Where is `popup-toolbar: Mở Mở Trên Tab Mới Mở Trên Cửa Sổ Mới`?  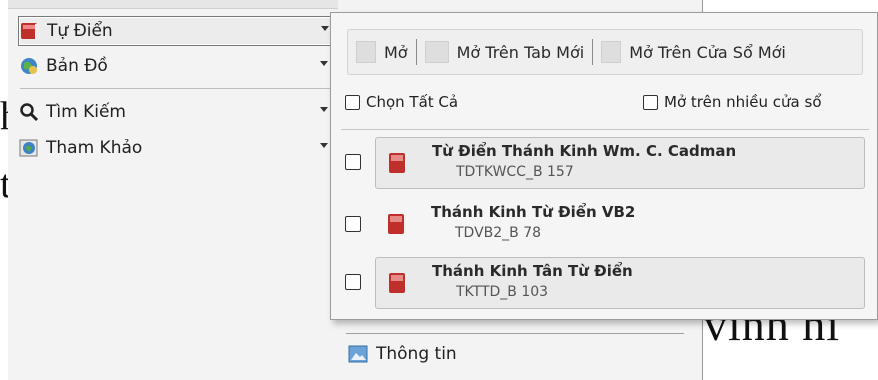
popup-toolbar: Mở Mở Trên Tab Mới Mở Trên Cửa Sổ Mới is located at coordinates (605, 52).